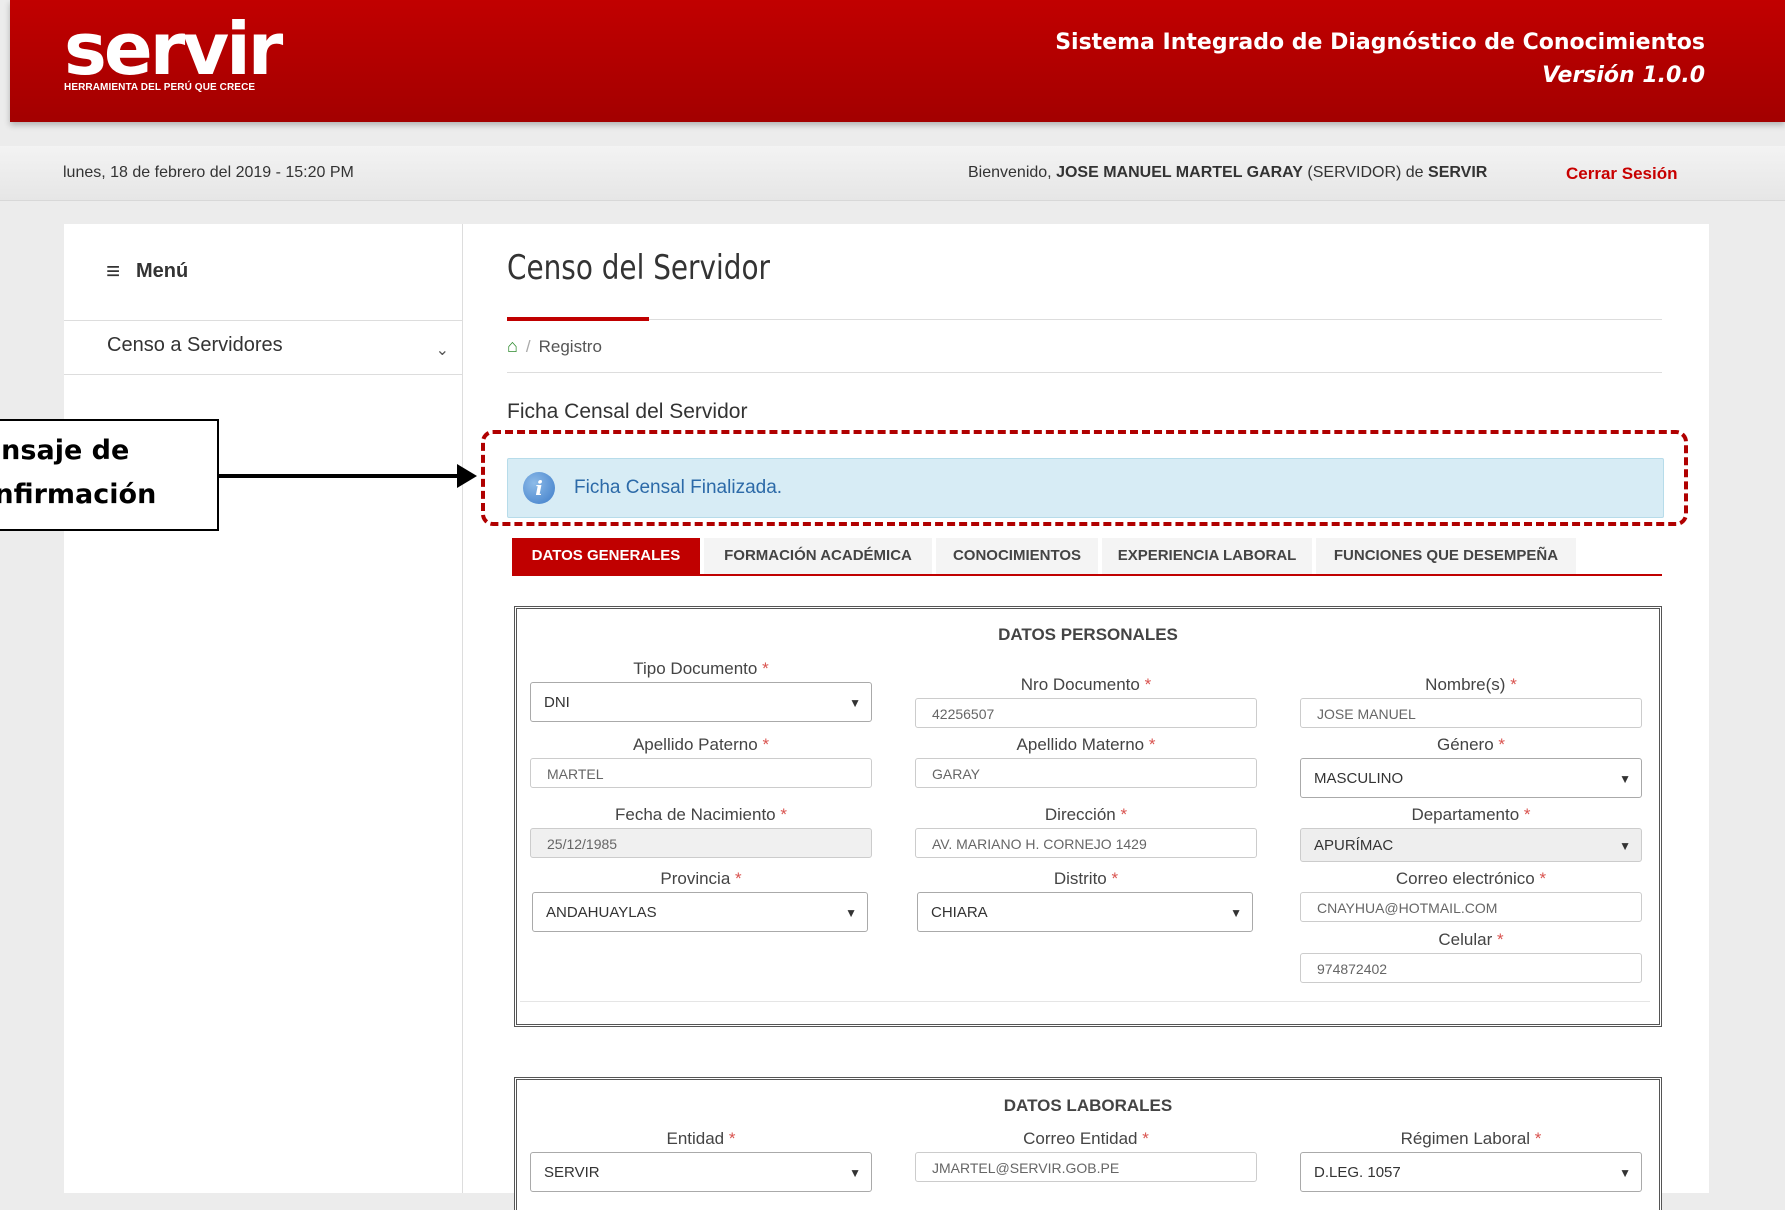 The width and height of the screenshot is (1785, 1210). I want to click on user-role: (SERVIDOR) de, so click(1365, 172).